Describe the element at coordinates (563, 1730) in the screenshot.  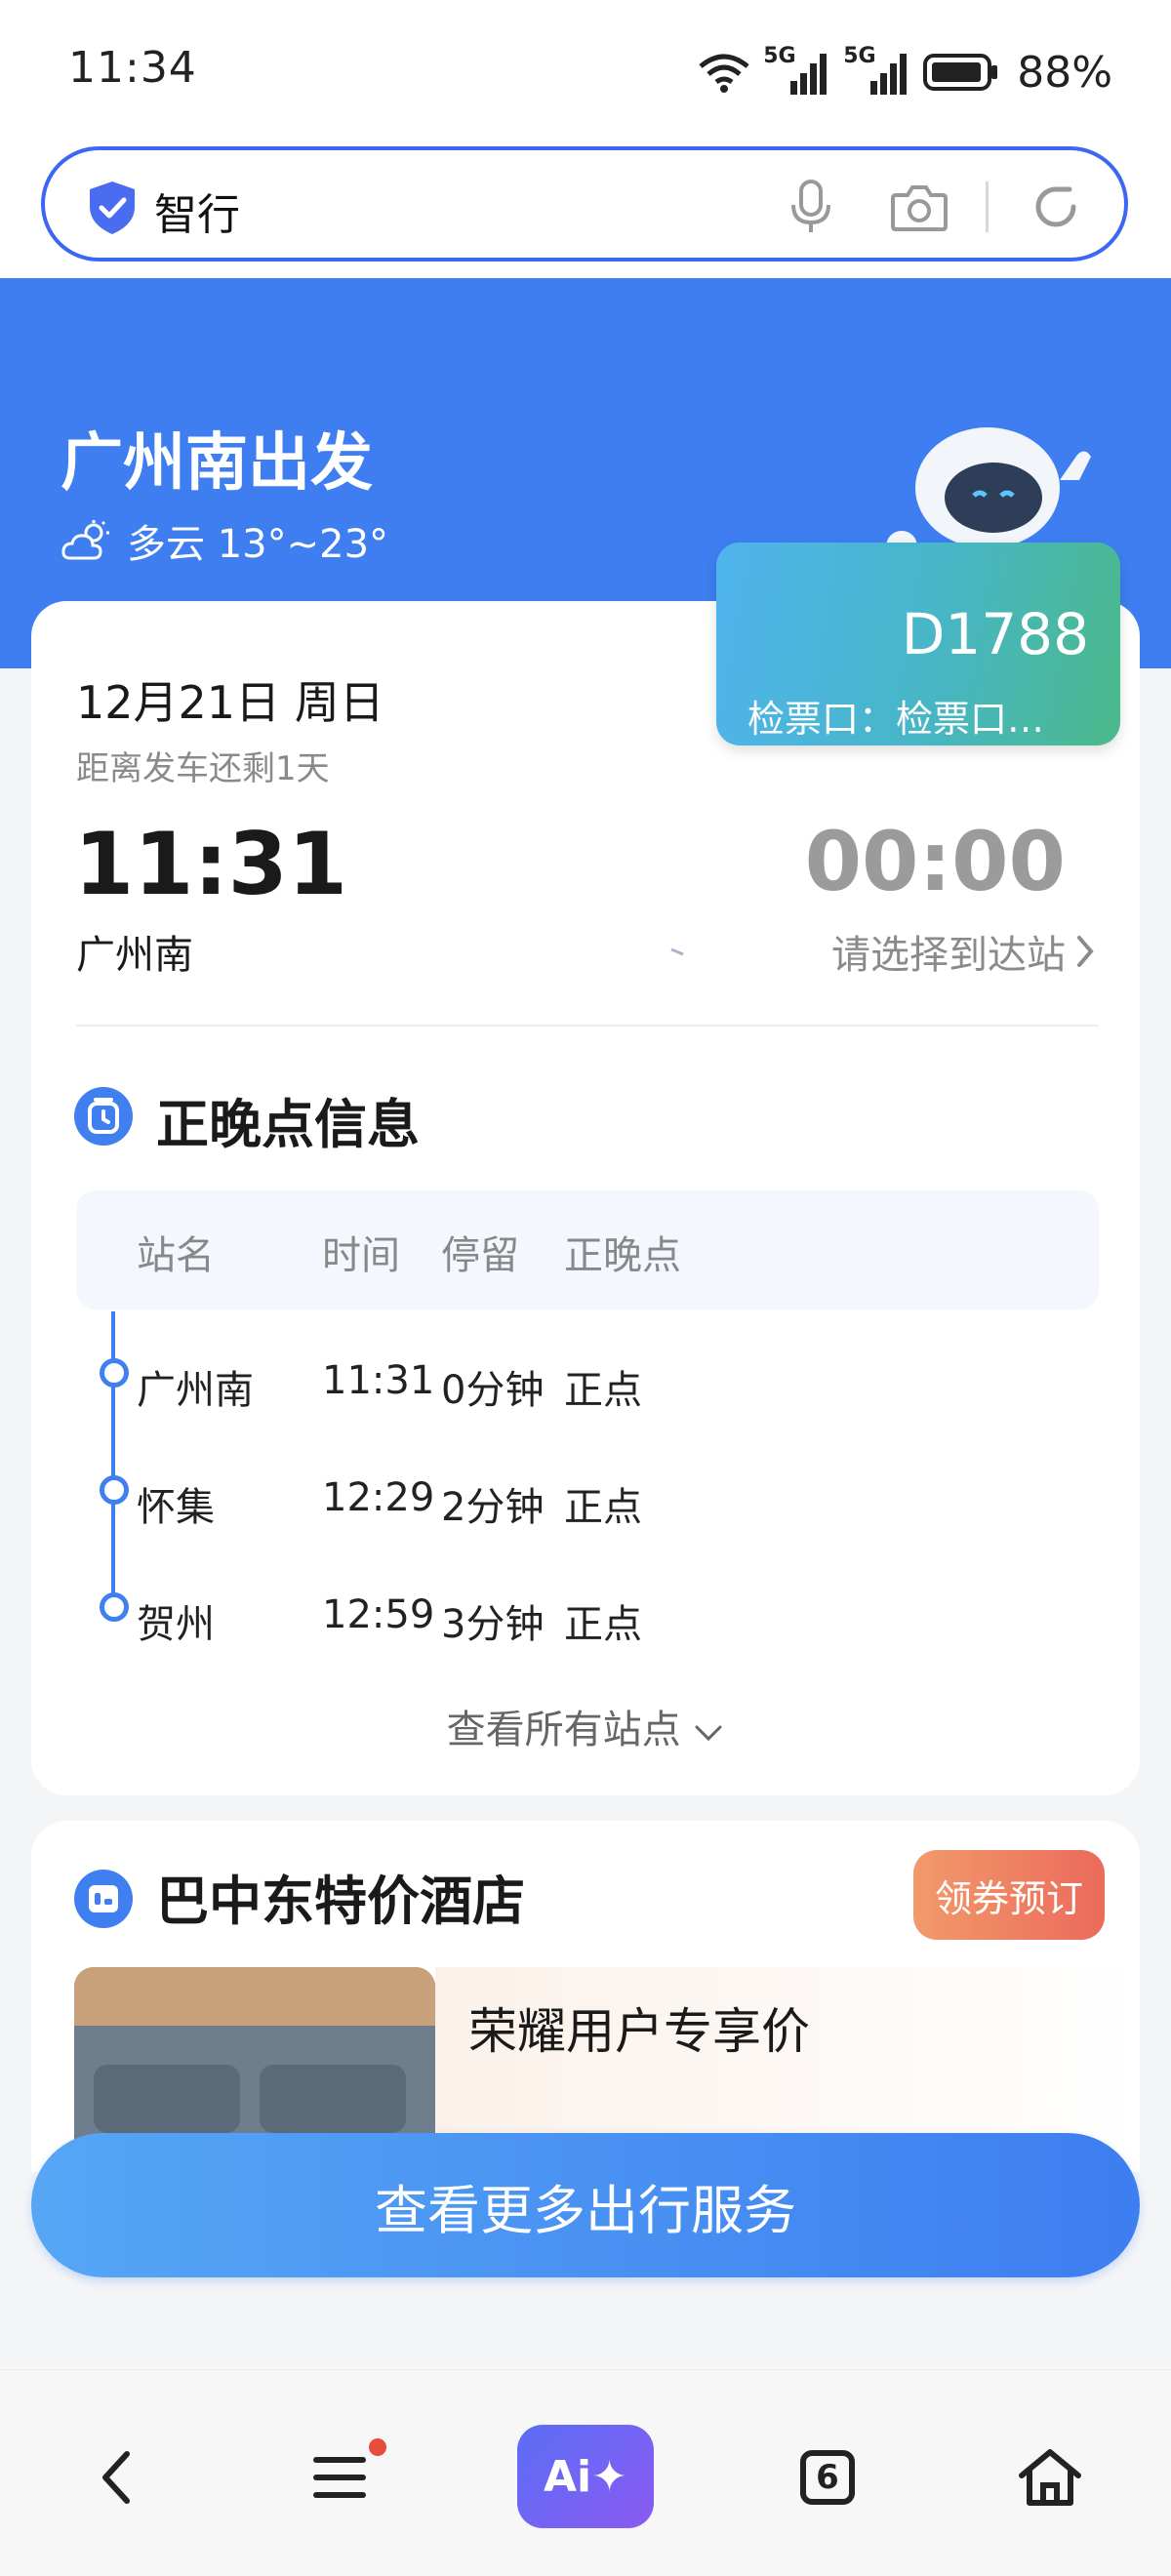
I see `view-all-label: 查看所有站点` at that location.